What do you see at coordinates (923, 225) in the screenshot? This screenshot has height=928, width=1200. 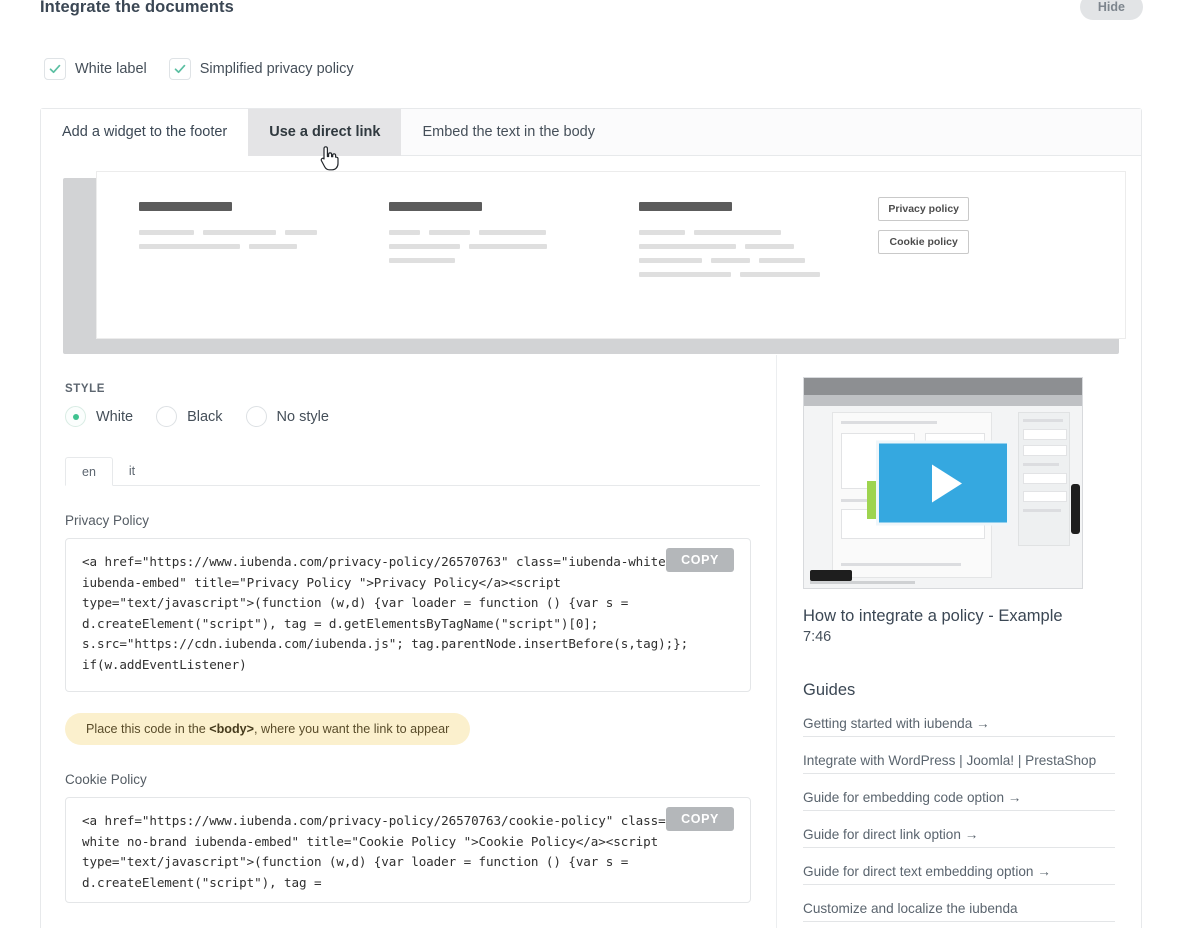 I see `preview-policy-buttons: Privacy policy Cookie policy` at bounding box center [923, 225].